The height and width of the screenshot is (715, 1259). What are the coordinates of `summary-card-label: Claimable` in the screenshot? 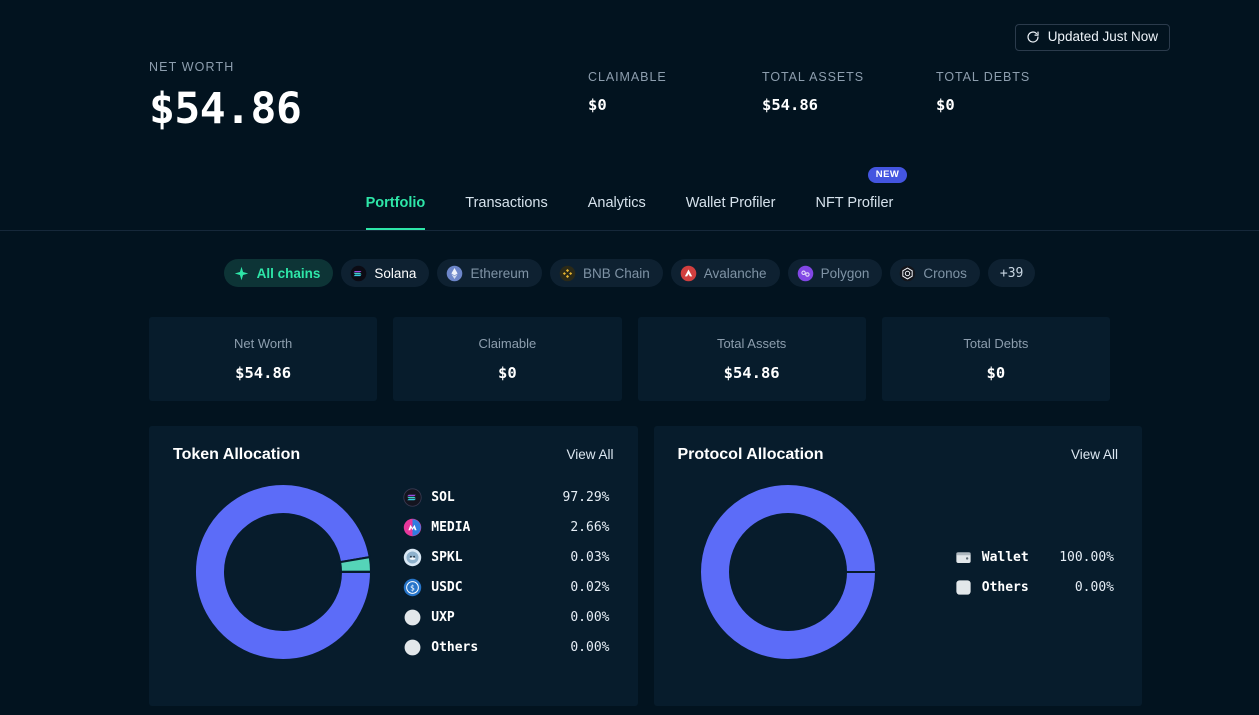 It's located at (507, 343).